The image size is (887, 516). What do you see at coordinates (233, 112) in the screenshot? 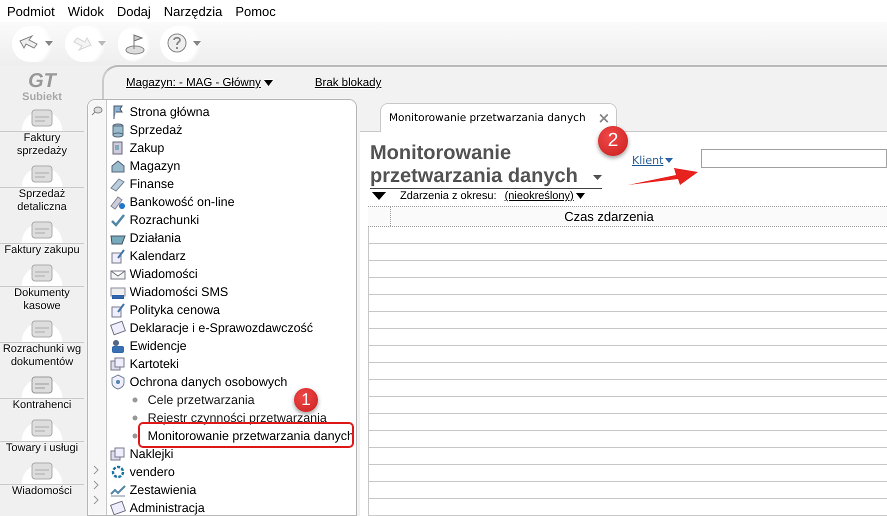
I see `nav-item: Strona główna` at bounding box center [233, 112].